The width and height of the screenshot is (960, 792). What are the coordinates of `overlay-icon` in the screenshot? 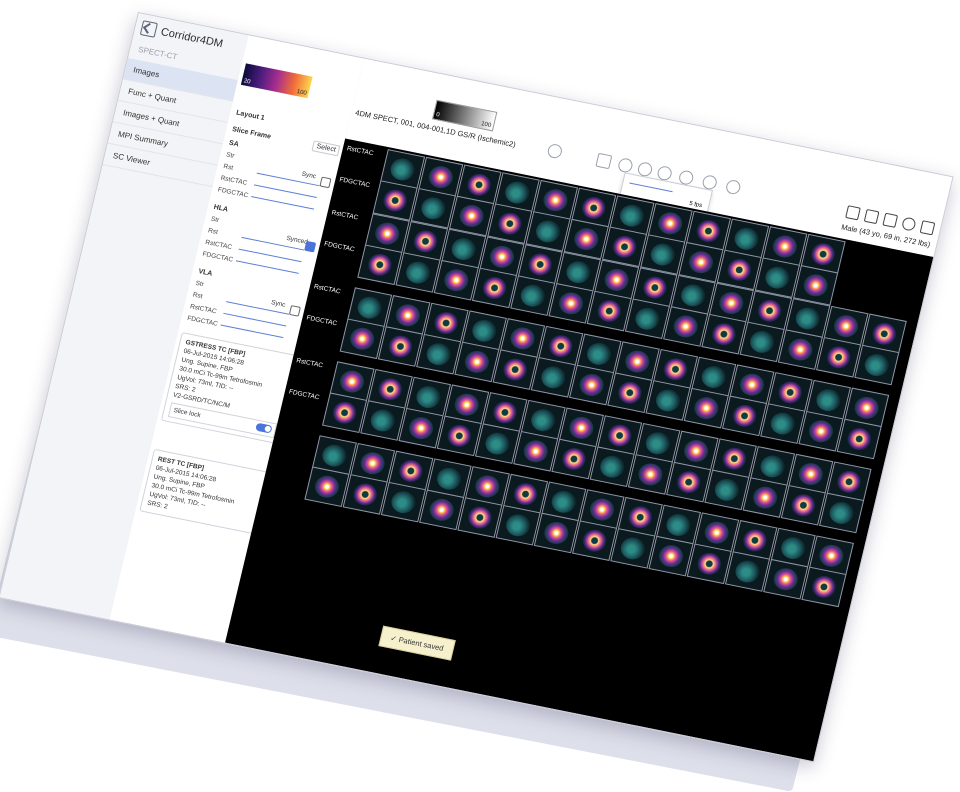 It's located at (733, 187).